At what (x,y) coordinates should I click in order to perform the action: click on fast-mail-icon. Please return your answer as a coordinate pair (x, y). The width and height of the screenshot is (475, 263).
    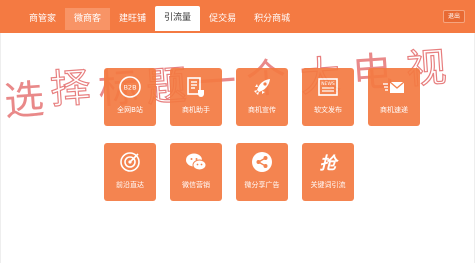
    Looking at the image, I should click on (394, 87).